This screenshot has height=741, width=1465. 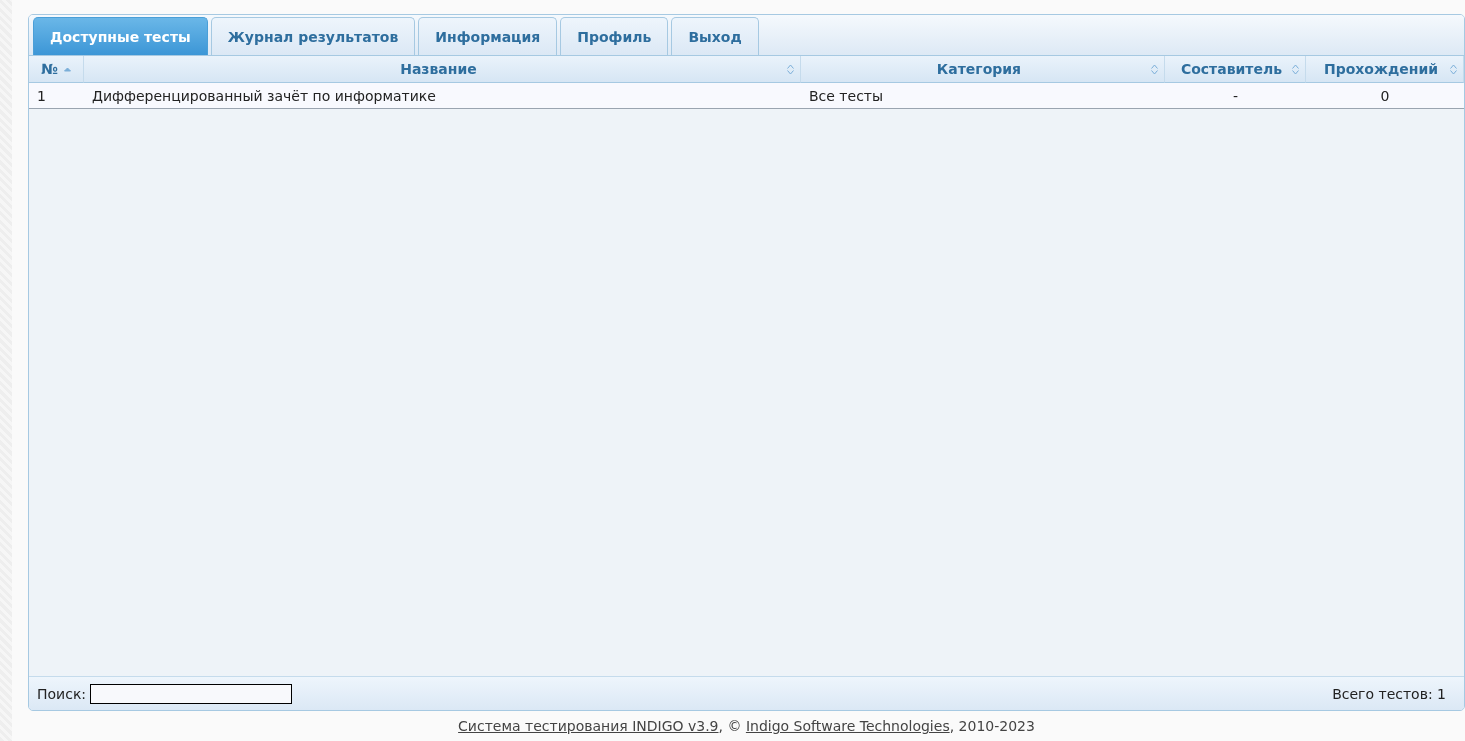 I want to click on column-header: Название, so click(x=442, y=69).